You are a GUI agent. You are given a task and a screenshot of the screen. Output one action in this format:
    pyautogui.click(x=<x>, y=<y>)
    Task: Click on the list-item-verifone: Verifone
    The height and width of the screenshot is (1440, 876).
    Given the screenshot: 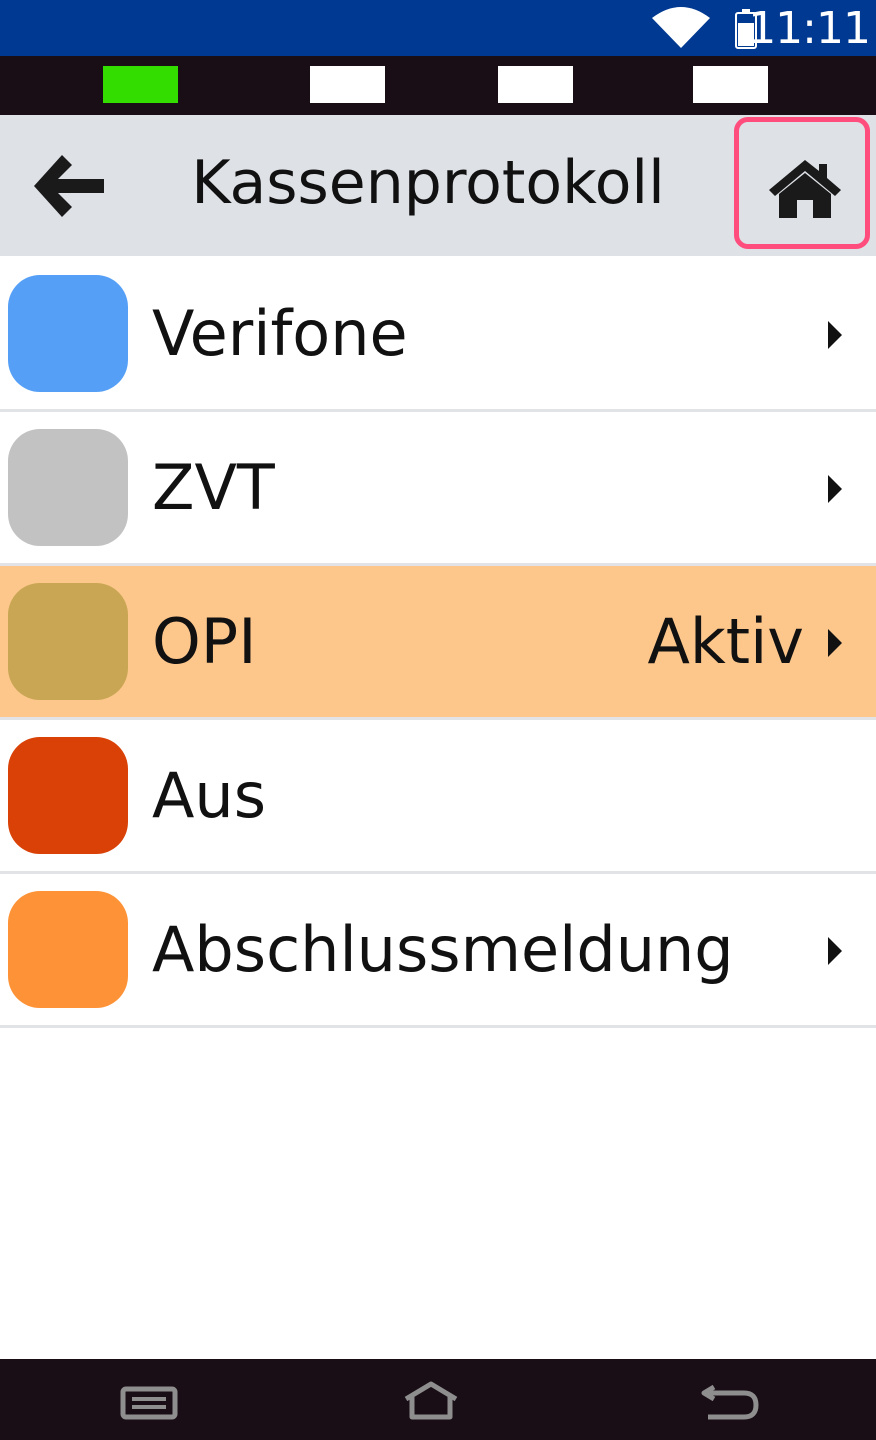 What is the action you would take?
    pyautogui.click(x=438, y=335)
    